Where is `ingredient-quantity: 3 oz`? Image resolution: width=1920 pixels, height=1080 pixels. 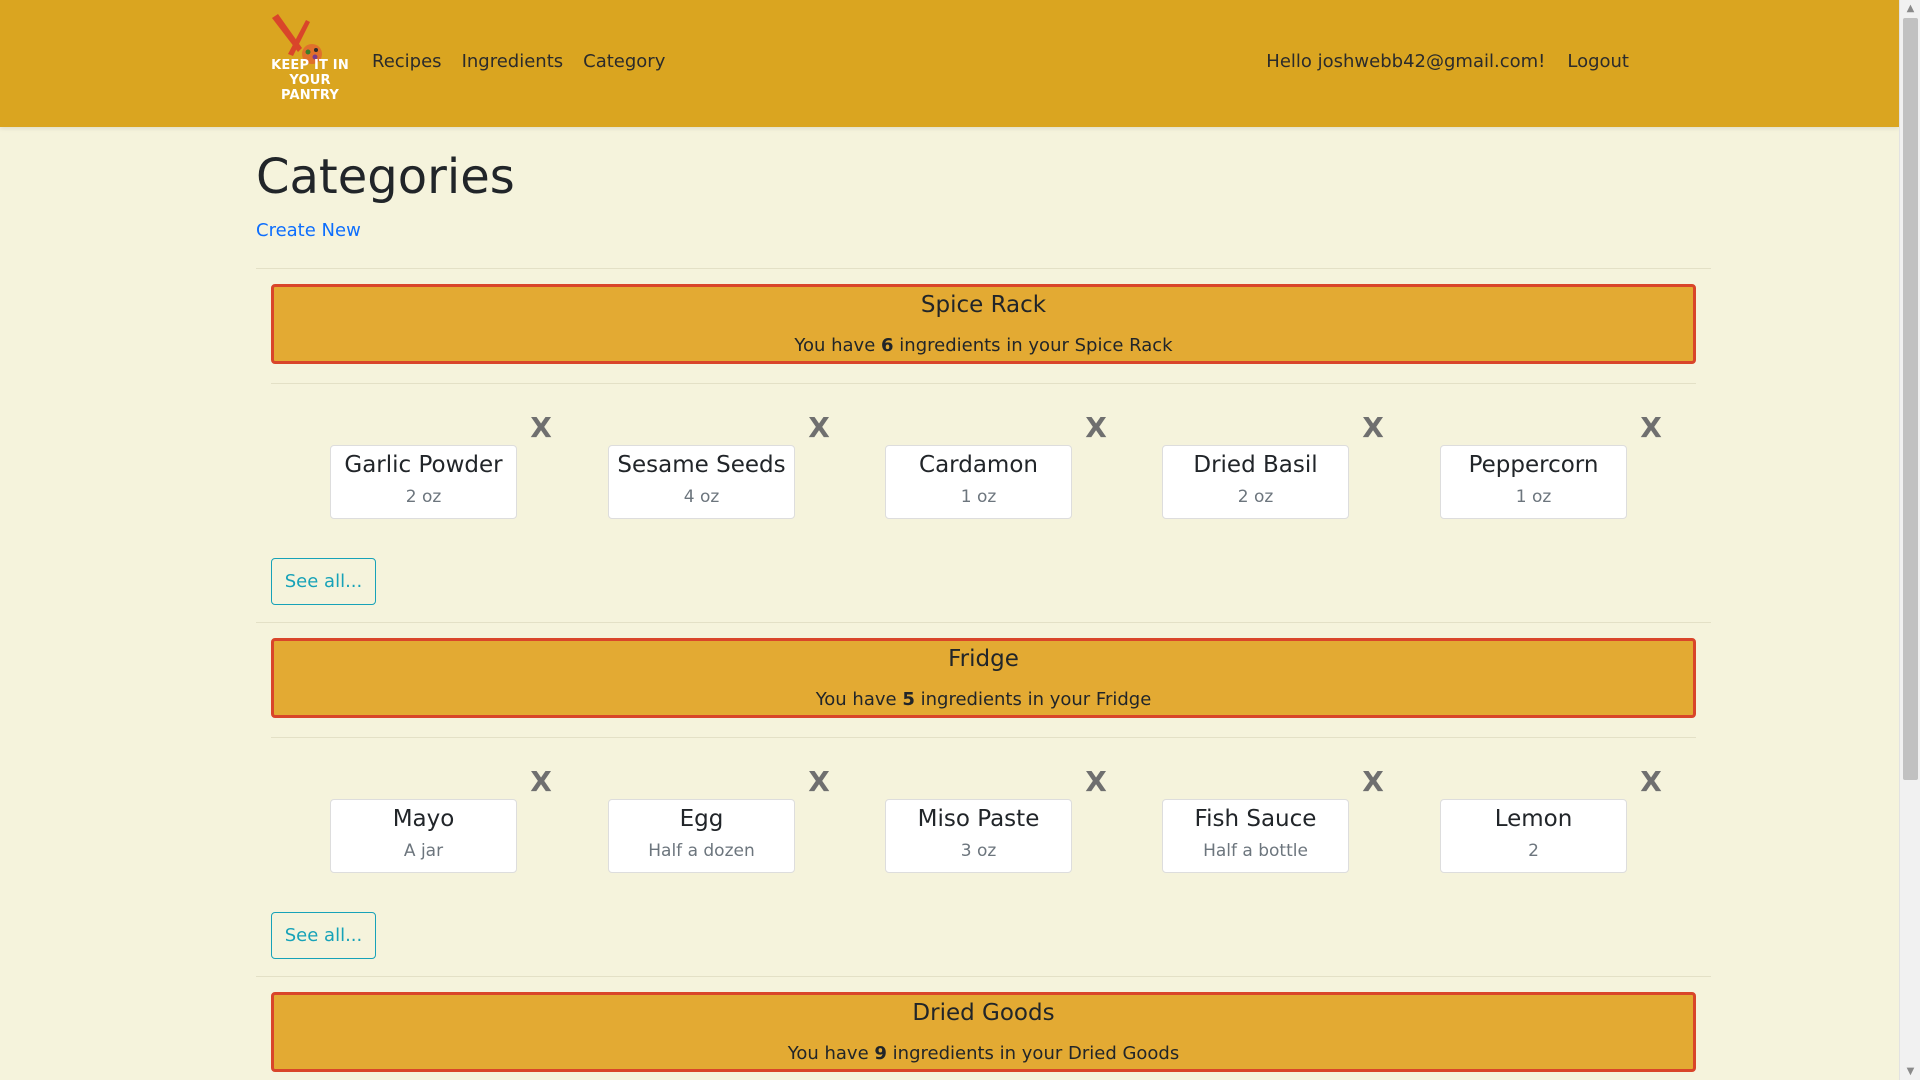
ingredient-quantity: 3 oz is located at coordinates (978, 851).